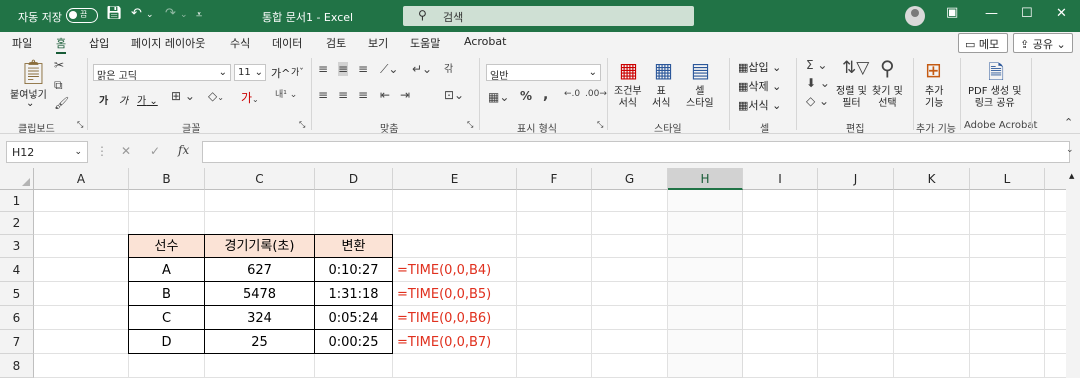  I want to click on formula-note: =TIME(0,0,B7), so click(444, 342).